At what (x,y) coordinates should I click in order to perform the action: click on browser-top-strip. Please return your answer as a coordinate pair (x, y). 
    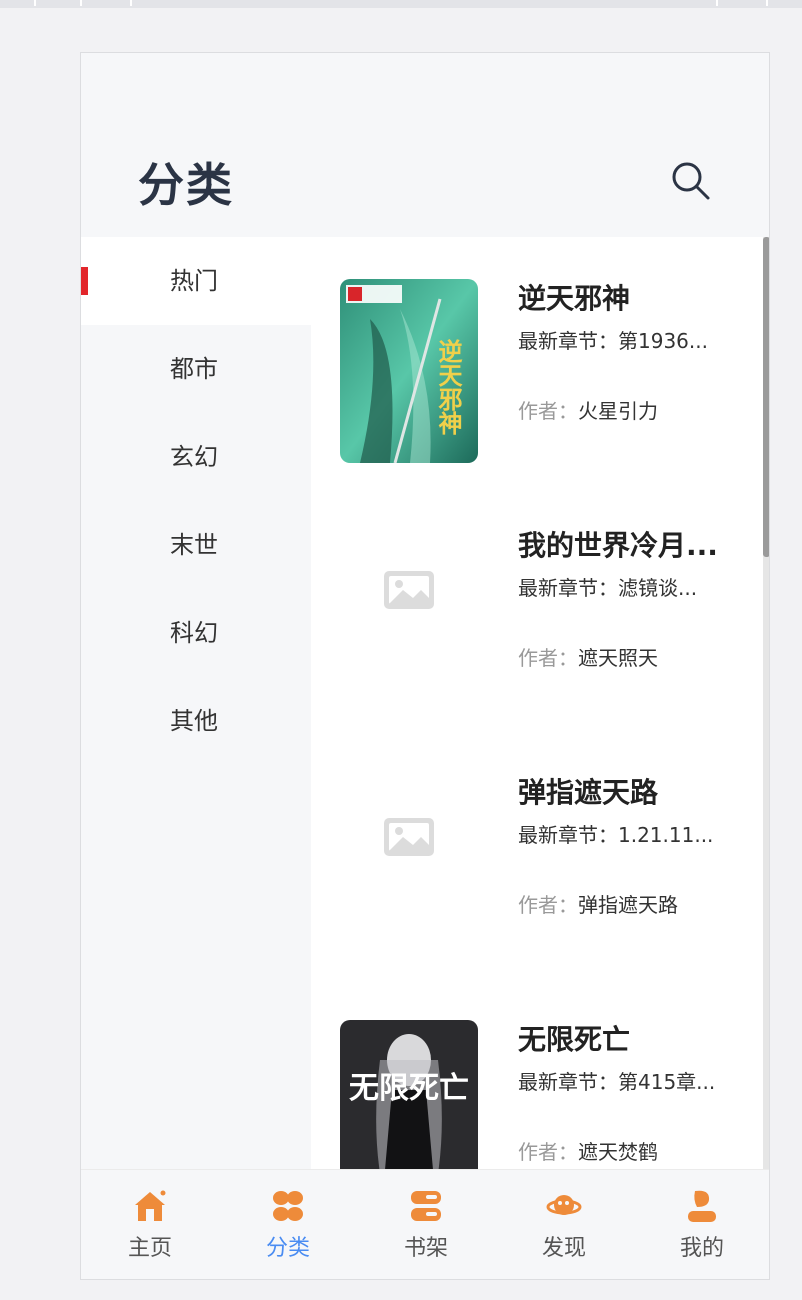
    Looking at the image, I should click on (401, 4).